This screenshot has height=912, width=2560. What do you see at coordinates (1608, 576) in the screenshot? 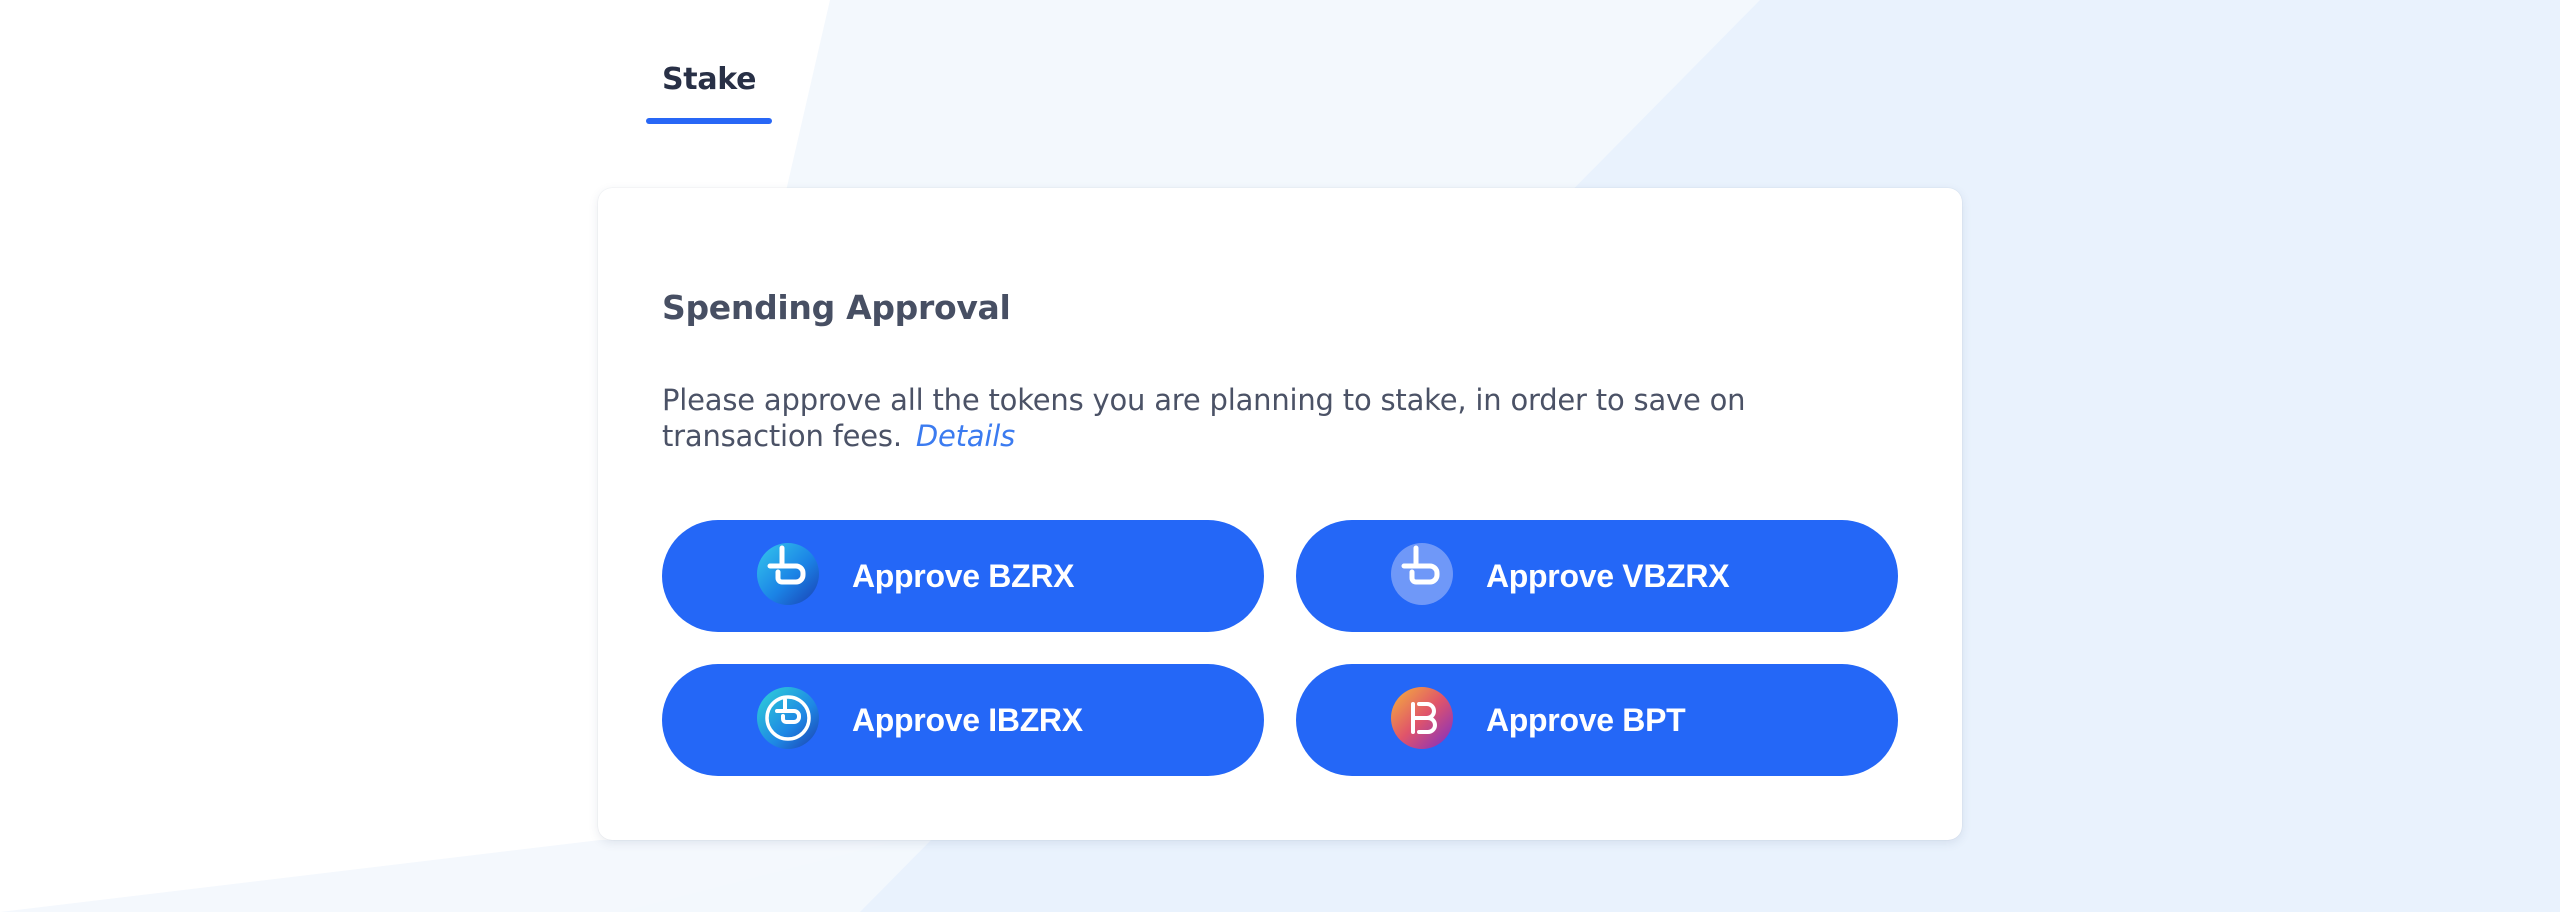
I see `approve-vbzrx-label: Approve VBZRX` at bounding box center [1608, 576].